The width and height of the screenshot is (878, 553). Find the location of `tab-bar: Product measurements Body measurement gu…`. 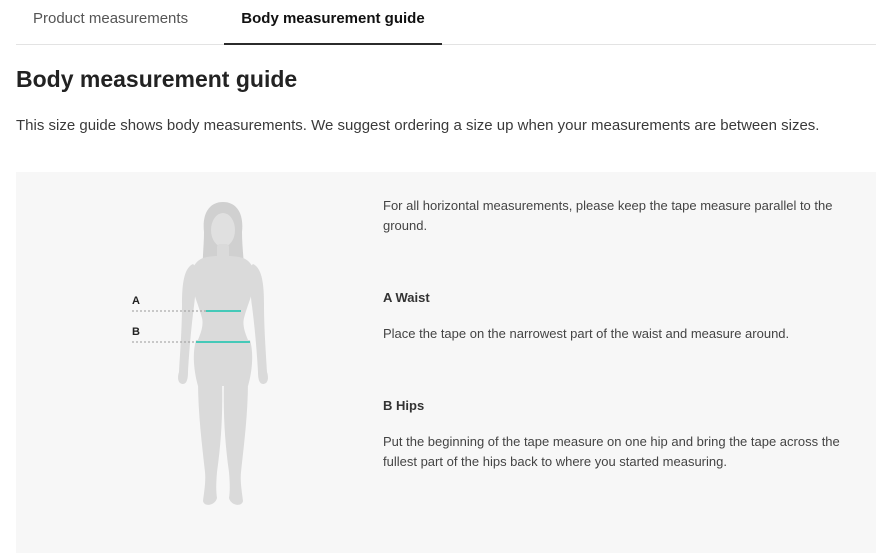

tab-bar: Product measurements Body measurement gu… is located at coordinates (446, 22).